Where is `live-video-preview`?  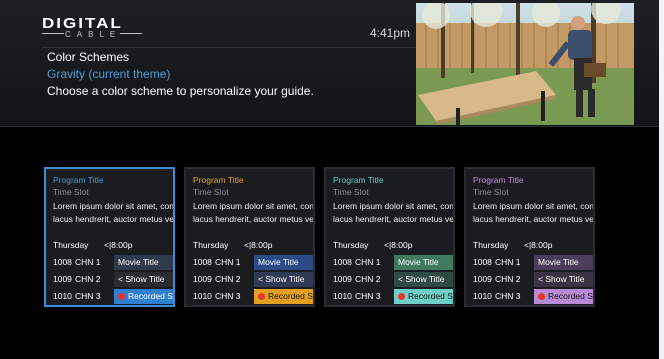
live-video-preview is located at coordinates (525, 64).